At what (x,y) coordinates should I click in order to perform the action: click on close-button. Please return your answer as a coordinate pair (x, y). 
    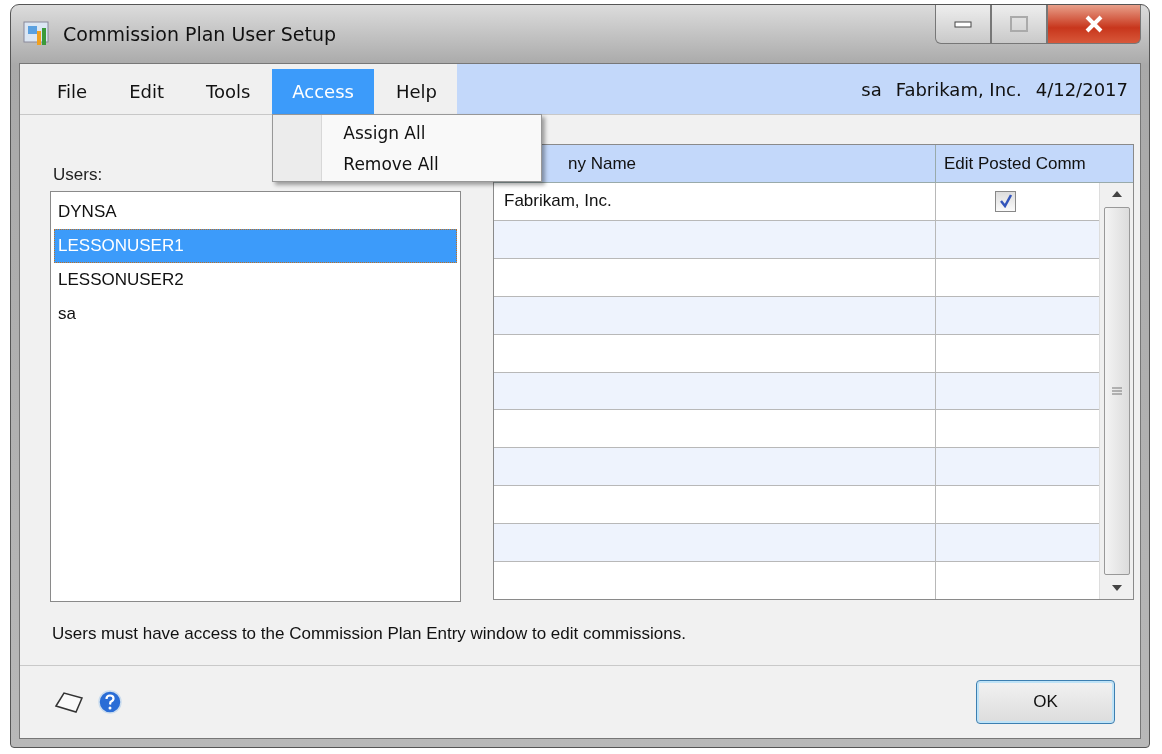
    Looking at the image, I should click on (1094, 24).